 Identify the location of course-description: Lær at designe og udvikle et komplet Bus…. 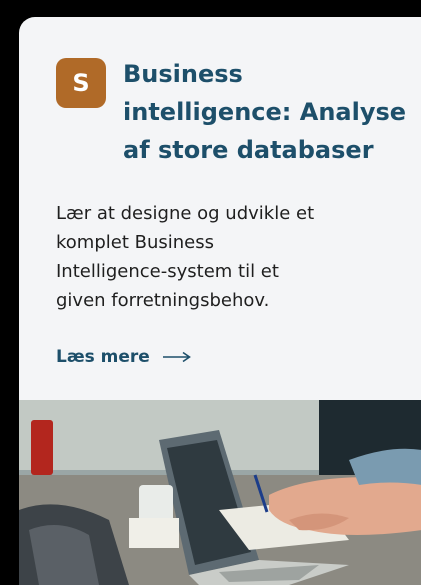
(185, 257).